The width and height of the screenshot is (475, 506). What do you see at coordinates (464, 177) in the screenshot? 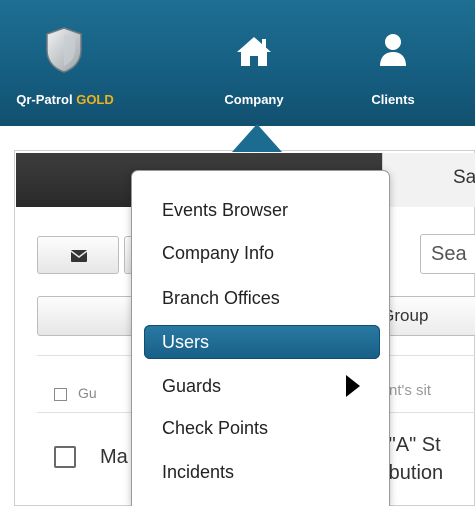
I see `tab-secondary-label: Sa` at bounding box center [464, 177].